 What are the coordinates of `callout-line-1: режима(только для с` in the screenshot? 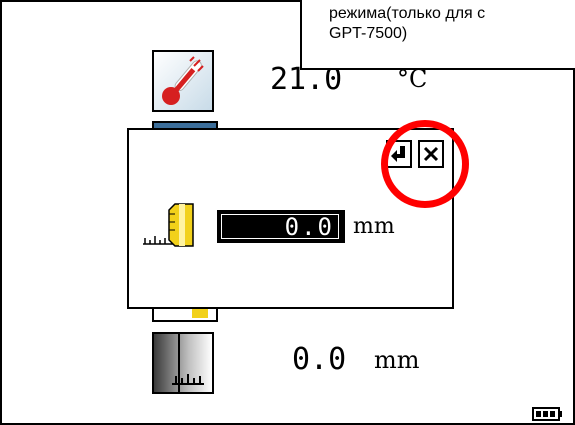 It's located at (407, 13).